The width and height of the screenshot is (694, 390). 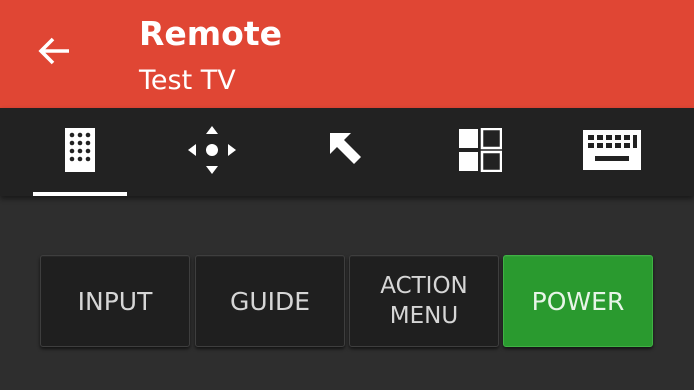 I want to click on tab-apps, so click(x=480, y=152).